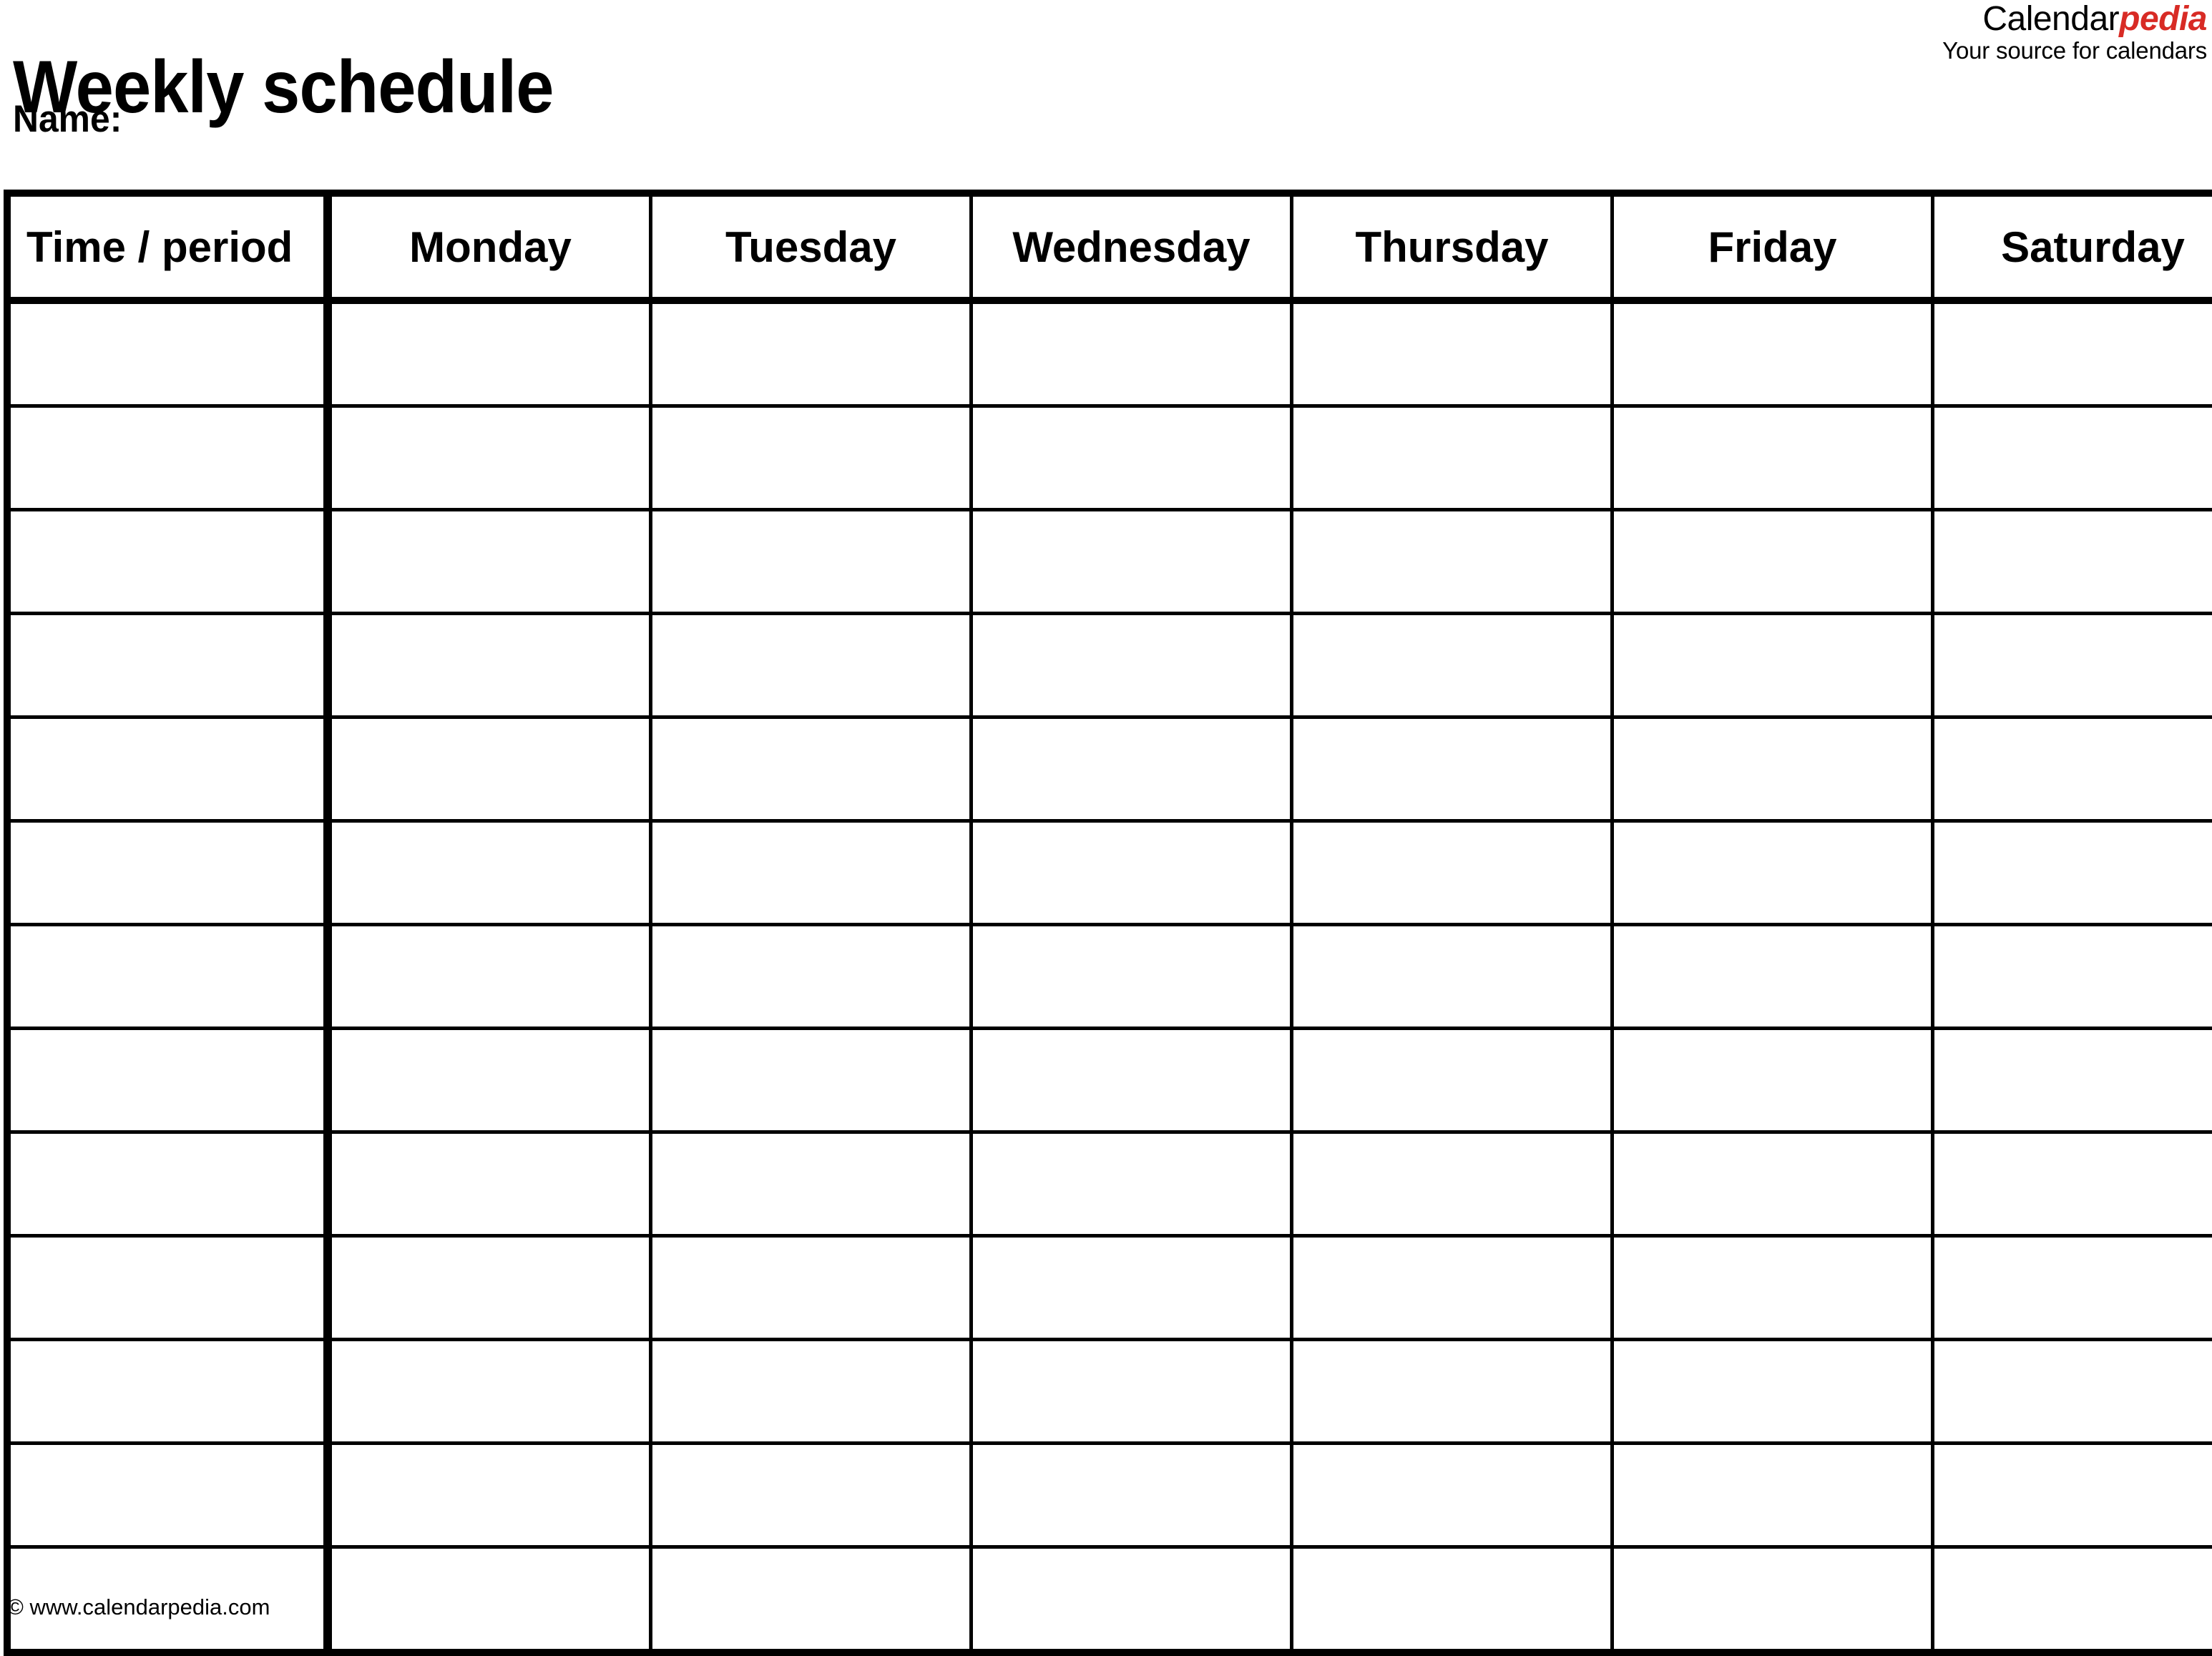 This screenshot has height=1656, width=2212. I want to click on brand-wordmark: Calendarpedia, so click(2074, 19).